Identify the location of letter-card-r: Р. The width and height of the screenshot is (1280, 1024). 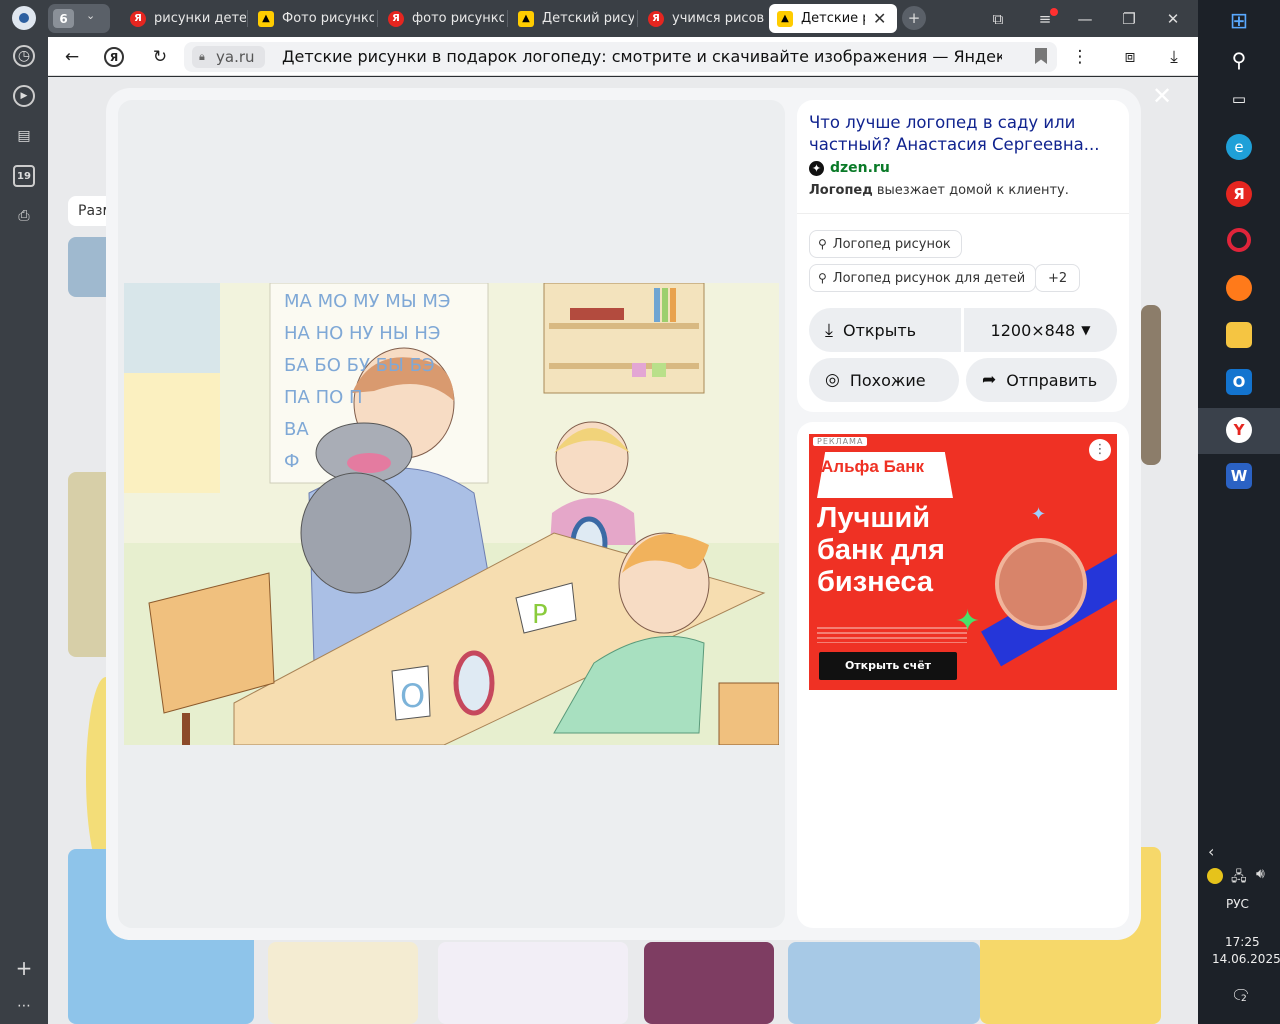
(540, 615).